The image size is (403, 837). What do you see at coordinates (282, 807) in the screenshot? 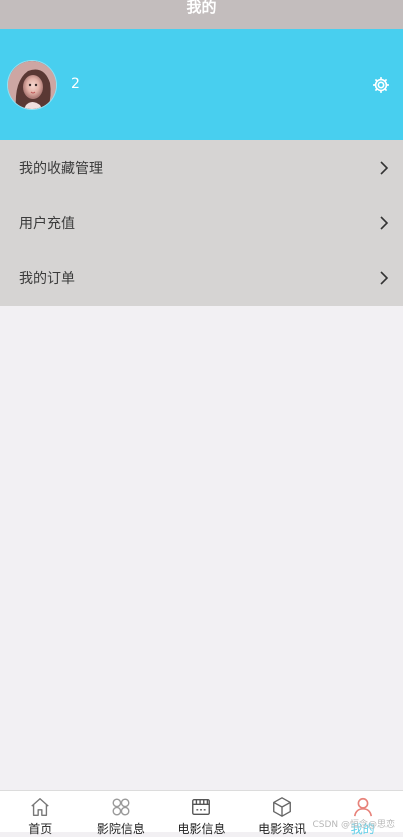
I see `news-icon` at bounding box center [282, 807].